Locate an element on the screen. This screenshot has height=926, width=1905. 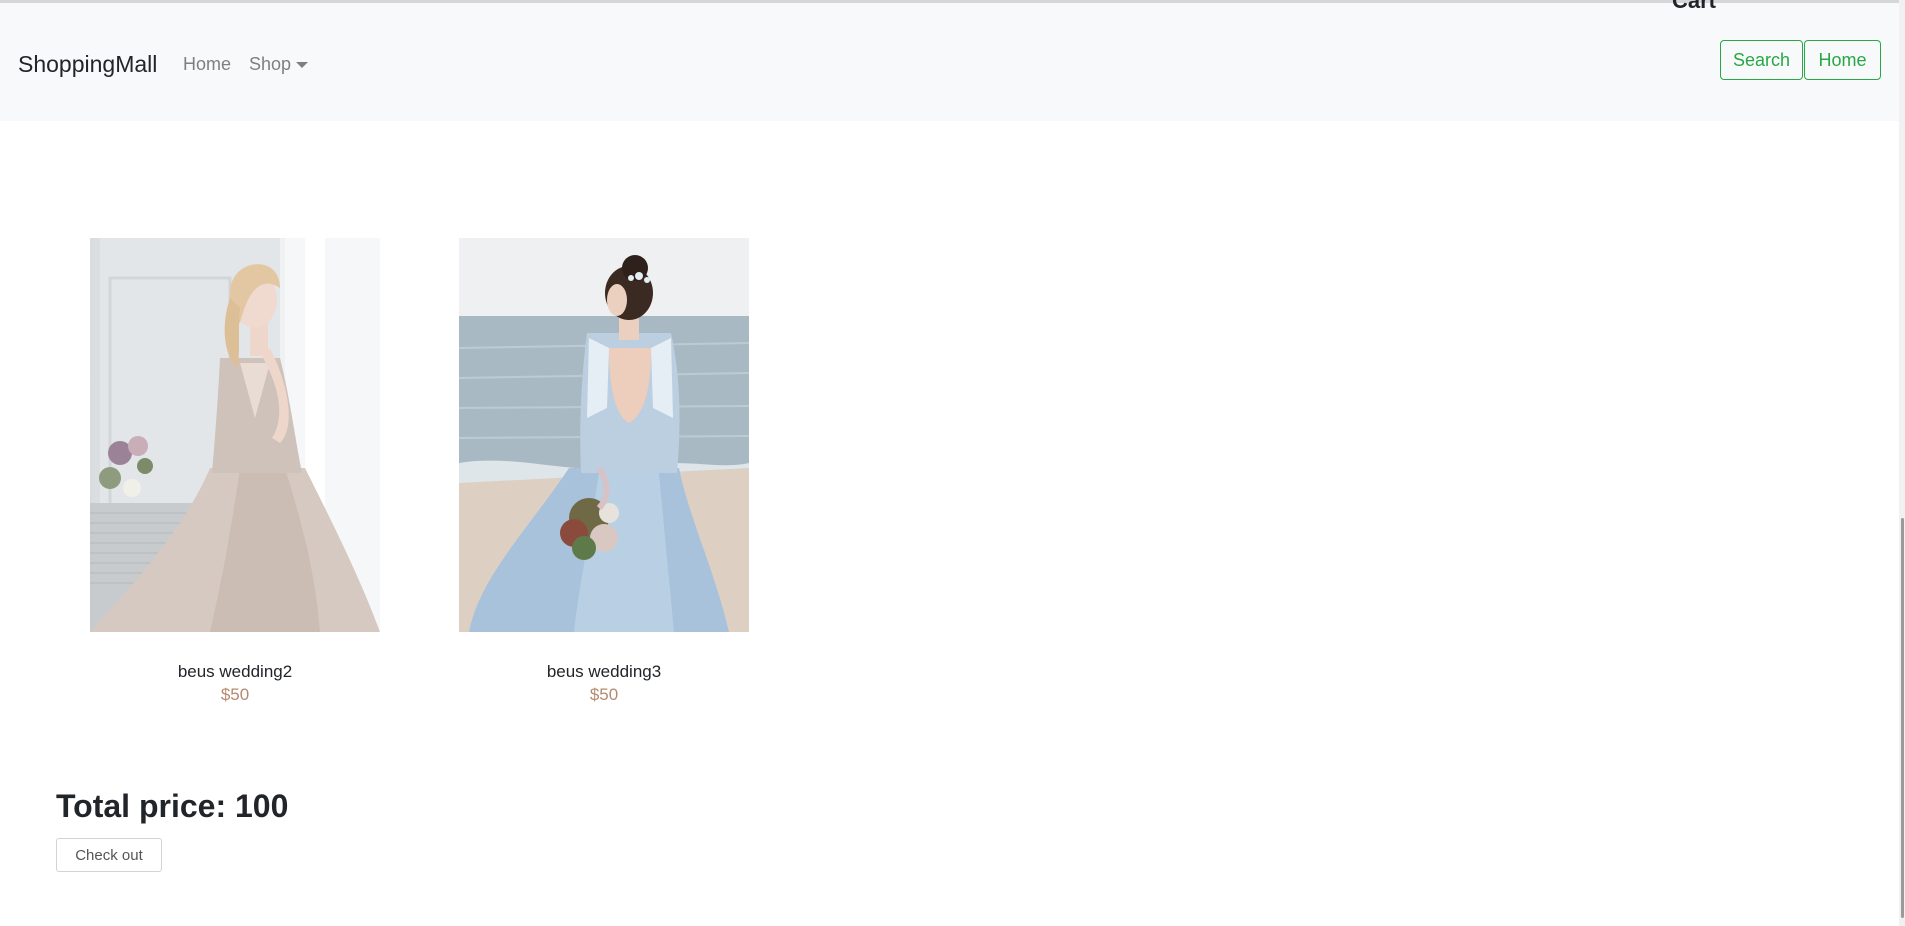
bride-blue-illustration is located at coordinates (604, 435).